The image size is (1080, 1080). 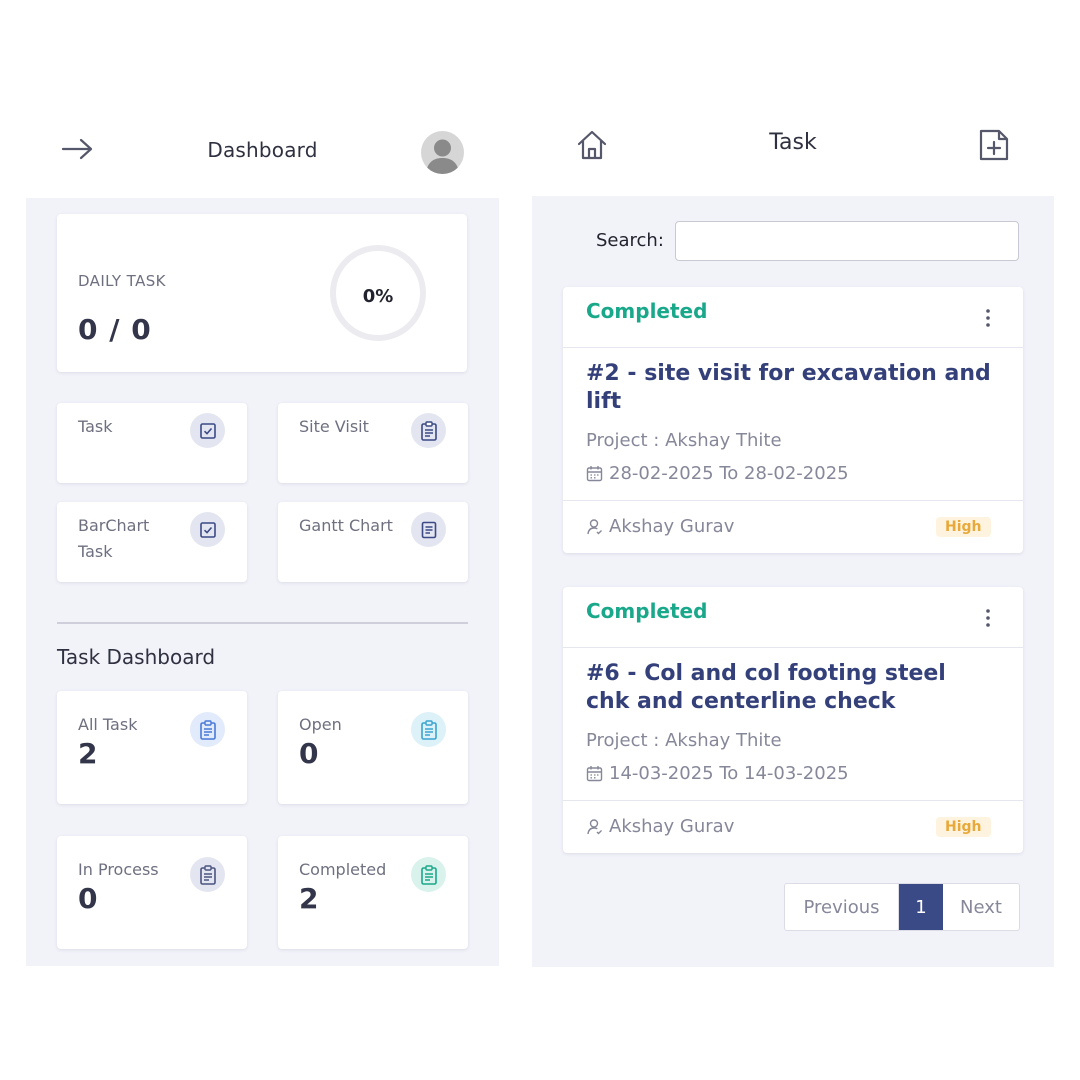 What do you see at coordinates (152, 542) in the screenshot?
I see `tile-barchart-task: BarChart Task` at bounding box center [152, 542].